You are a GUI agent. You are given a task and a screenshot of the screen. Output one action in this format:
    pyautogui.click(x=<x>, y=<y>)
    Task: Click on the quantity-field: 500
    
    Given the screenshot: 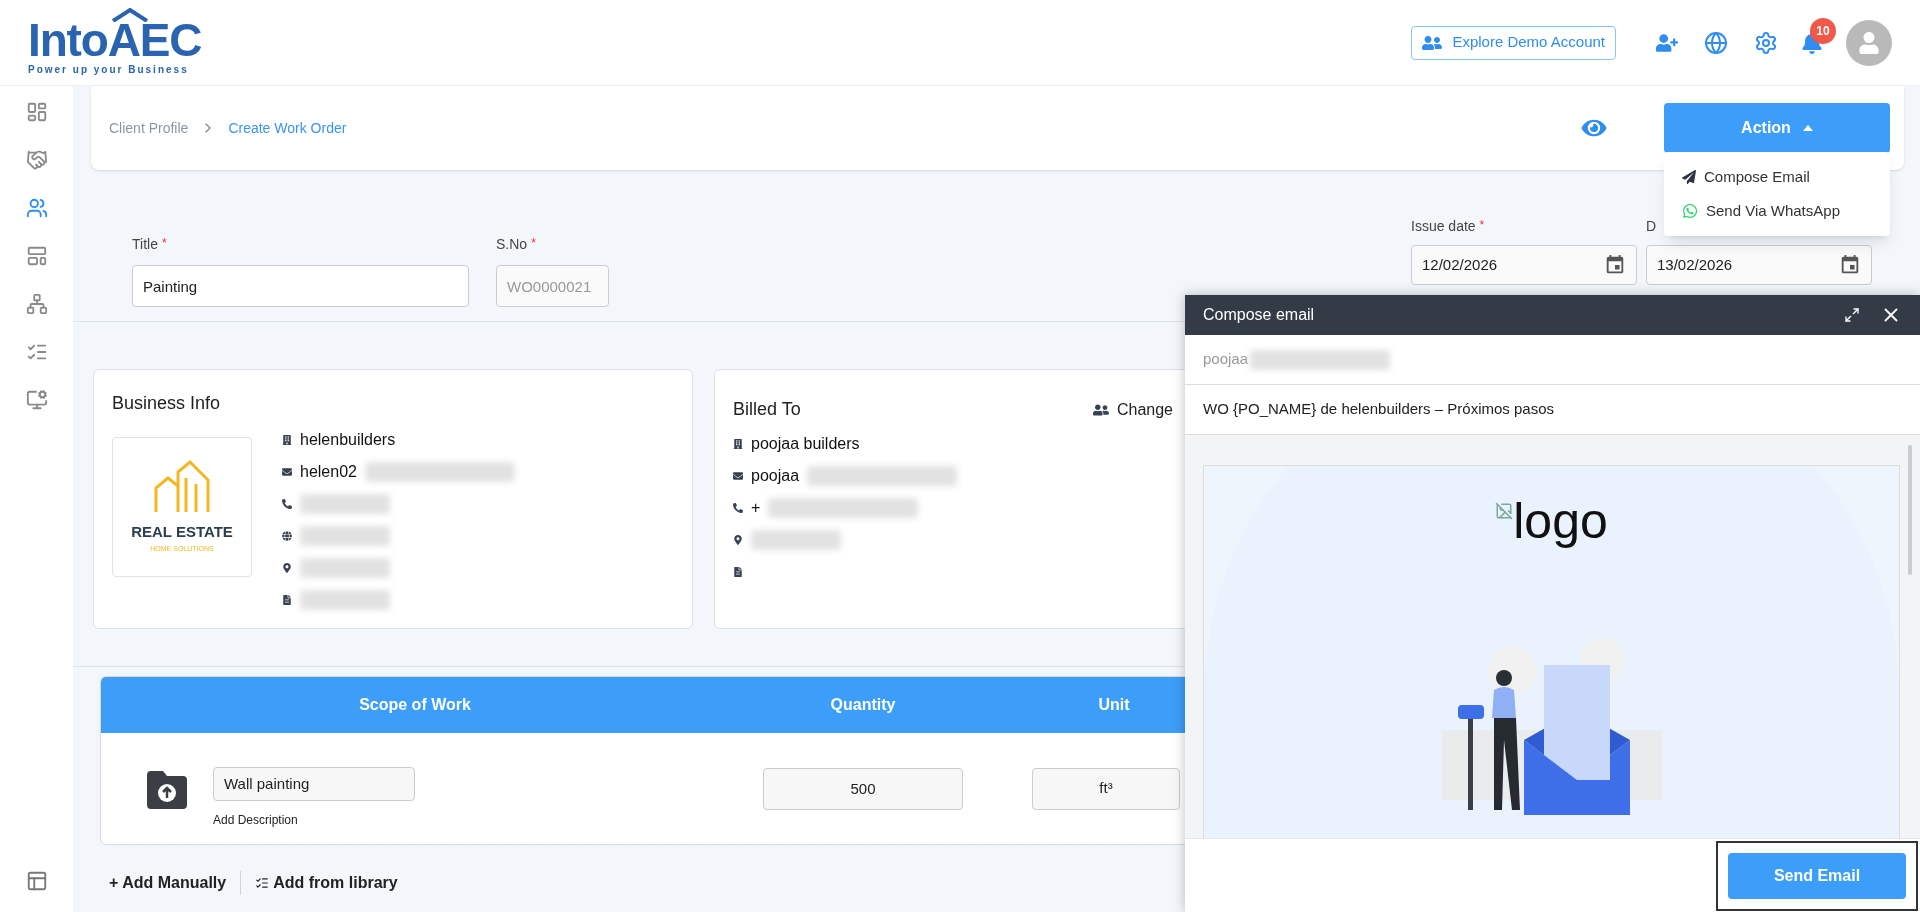 What is the action you would take?
    pyautogui.click(x=863, y=788)
    